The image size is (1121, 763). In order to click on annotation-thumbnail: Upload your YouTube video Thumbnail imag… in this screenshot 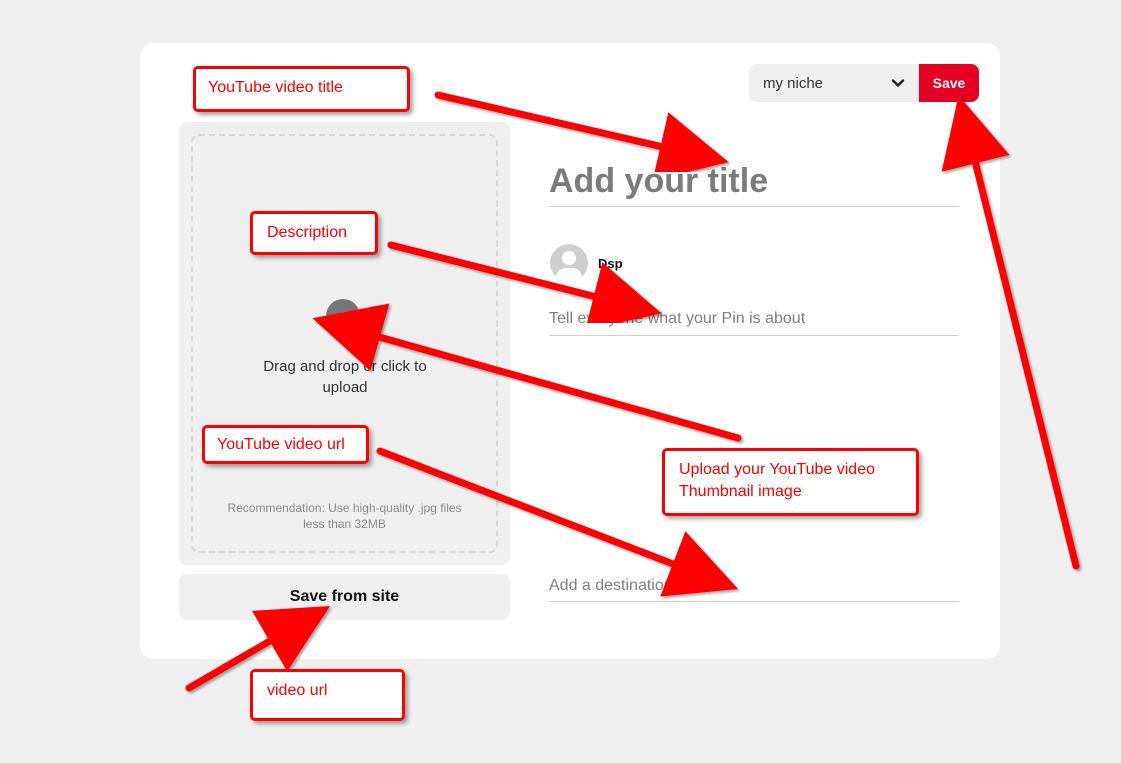, I will do `click(790, 482)`.